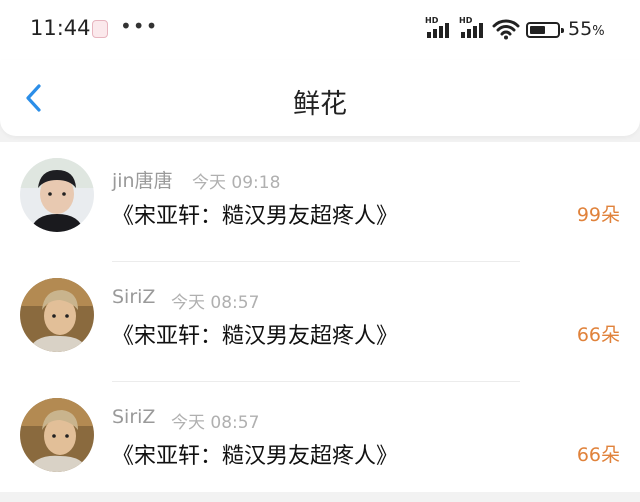 Image resolution: width=640 pixels, height=502 pixels. Describe the element at coordinates (586, 29) in the screenshot. I see `battery-percent: 55%` at that location.